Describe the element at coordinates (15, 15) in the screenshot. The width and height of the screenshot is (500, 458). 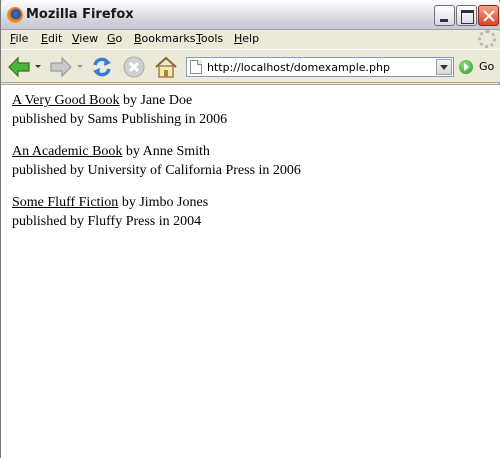
I see `firefox-logo-icon` at that location.